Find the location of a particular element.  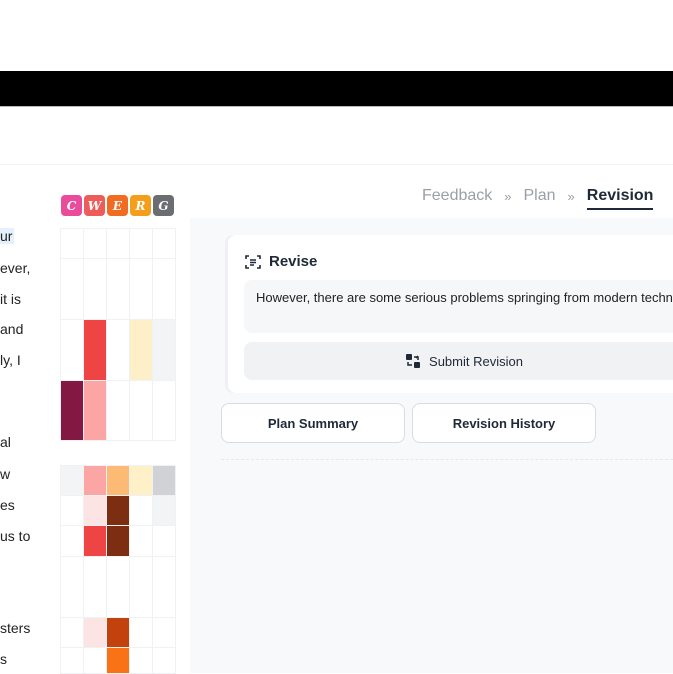

legend-badge-w: W is located at coordinates (94, 205).